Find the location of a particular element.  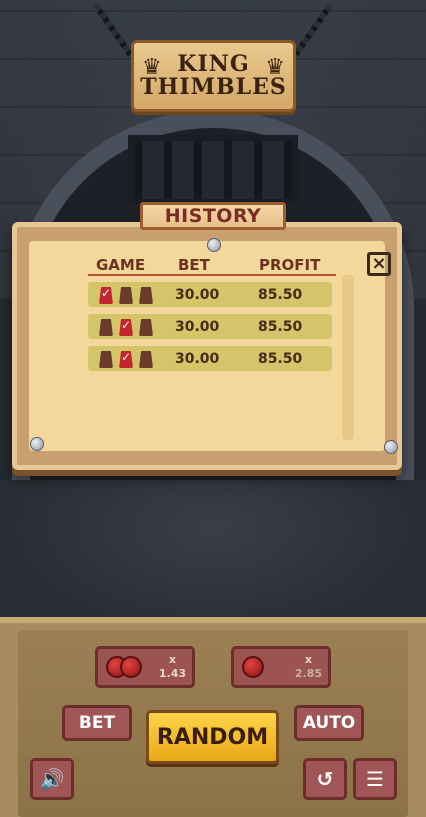

column-header-game: GAME is located at coordinates (121, 265).